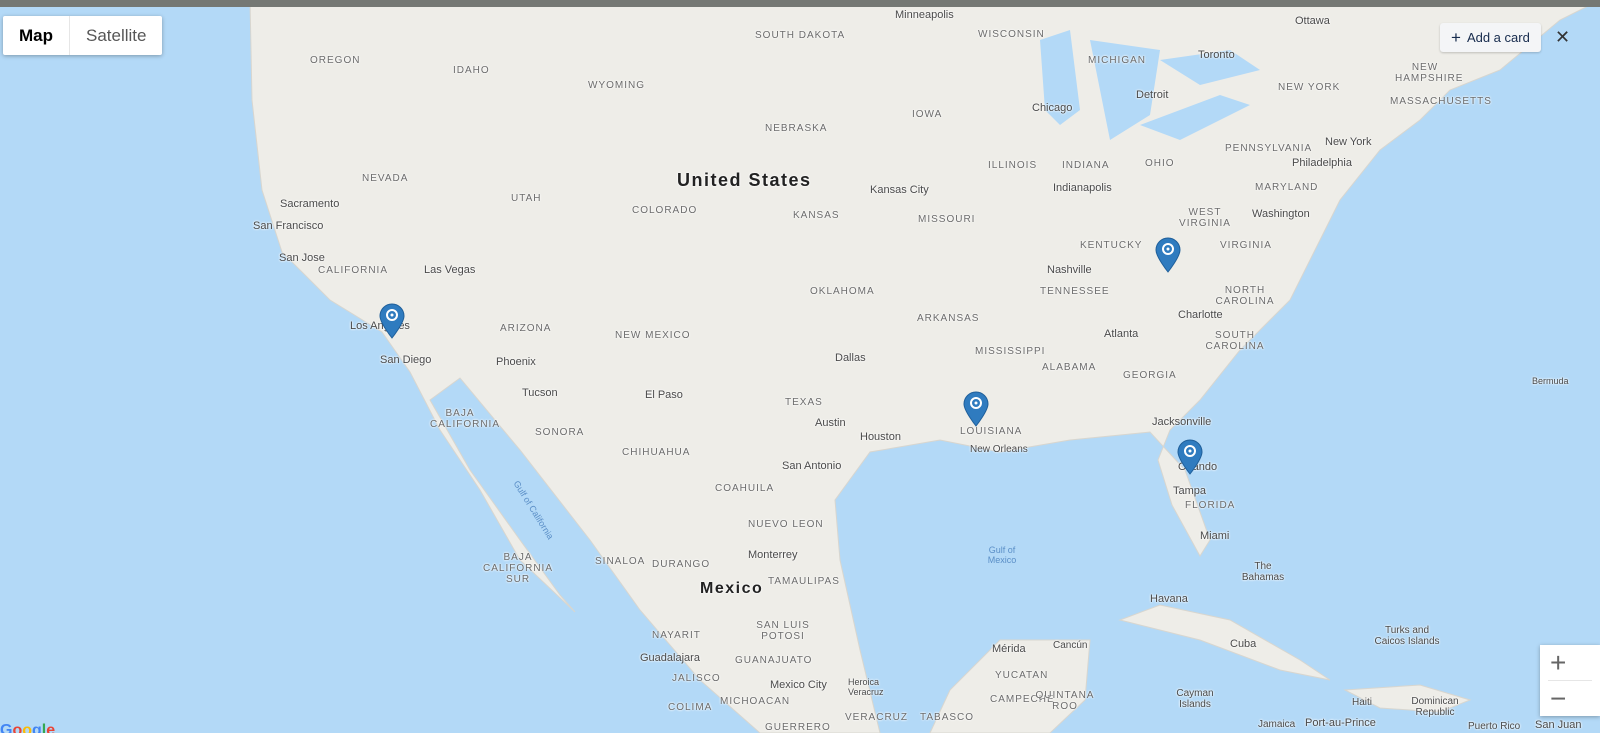  Describe the element at coordinates (773, 555) in the screenshot. I see `city-label: Monterrey` at that location.